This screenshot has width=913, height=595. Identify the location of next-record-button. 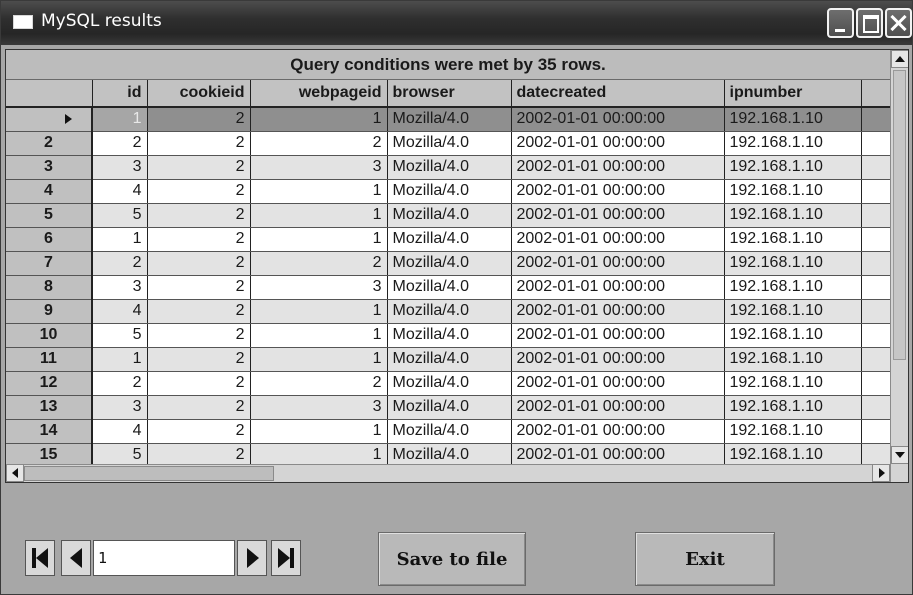
(252, 558).